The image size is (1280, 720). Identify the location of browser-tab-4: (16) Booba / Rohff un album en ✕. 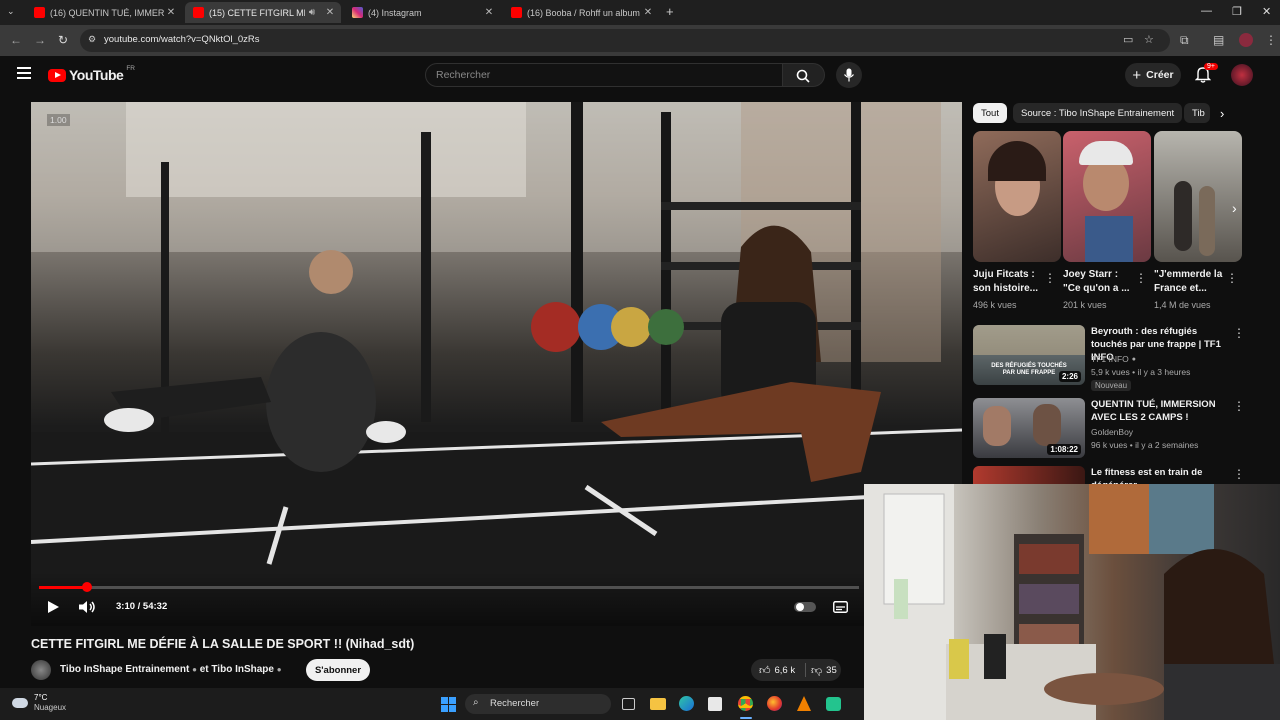
(581, 12).